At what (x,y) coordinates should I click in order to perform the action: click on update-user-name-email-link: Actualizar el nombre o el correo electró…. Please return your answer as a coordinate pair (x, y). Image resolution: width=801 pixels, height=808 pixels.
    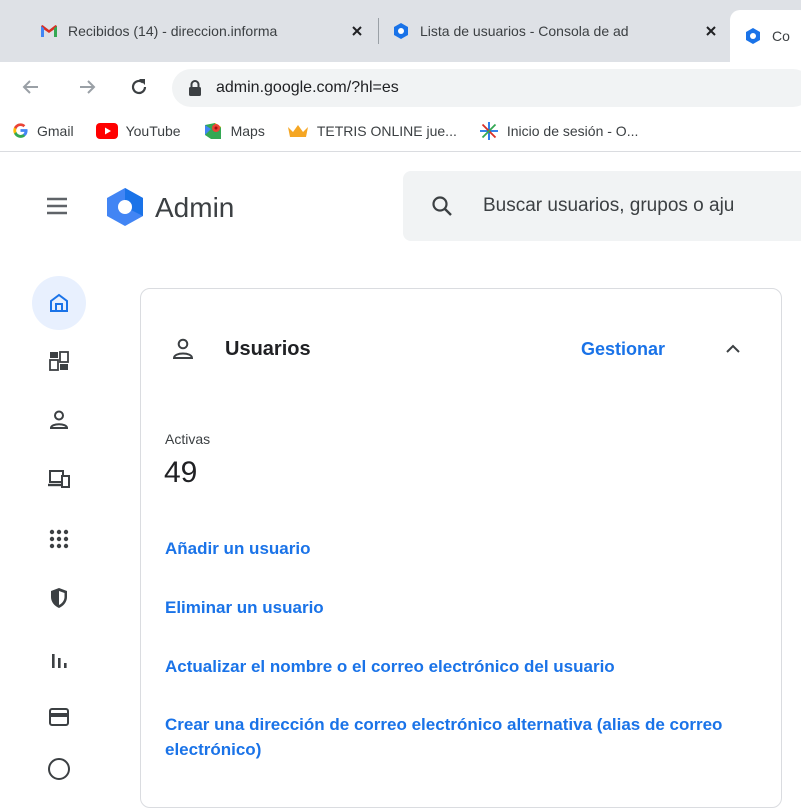
    Looking at the image, I should click on (455, 666).